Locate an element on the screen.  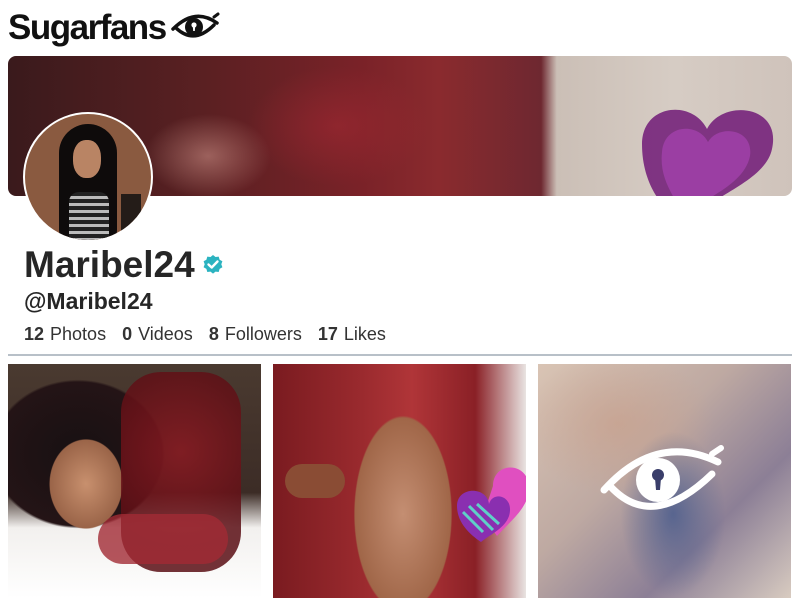
stat-photos: 12 Photos is located at coordinates (65, 334).